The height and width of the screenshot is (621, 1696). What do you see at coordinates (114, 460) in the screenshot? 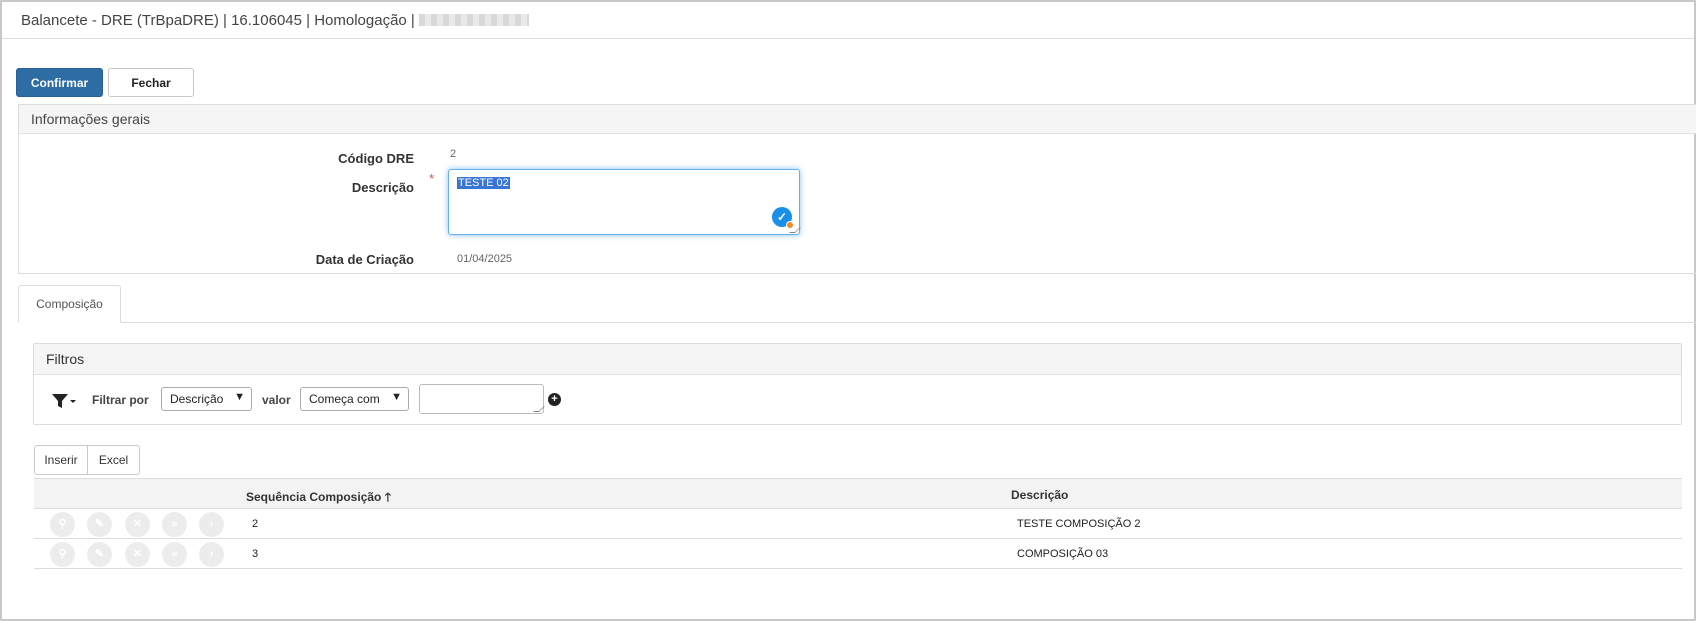
I see `excel-button: Excel` at bounding box center [114, 460].